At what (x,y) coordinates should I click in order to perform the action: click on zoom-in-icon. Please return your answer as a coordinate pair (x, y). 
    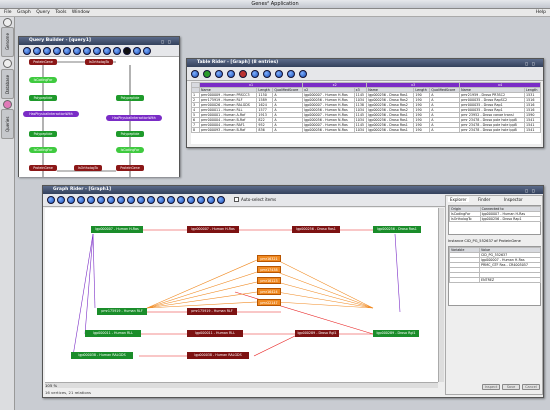
    Looking at the image, I should click on (107, 51).